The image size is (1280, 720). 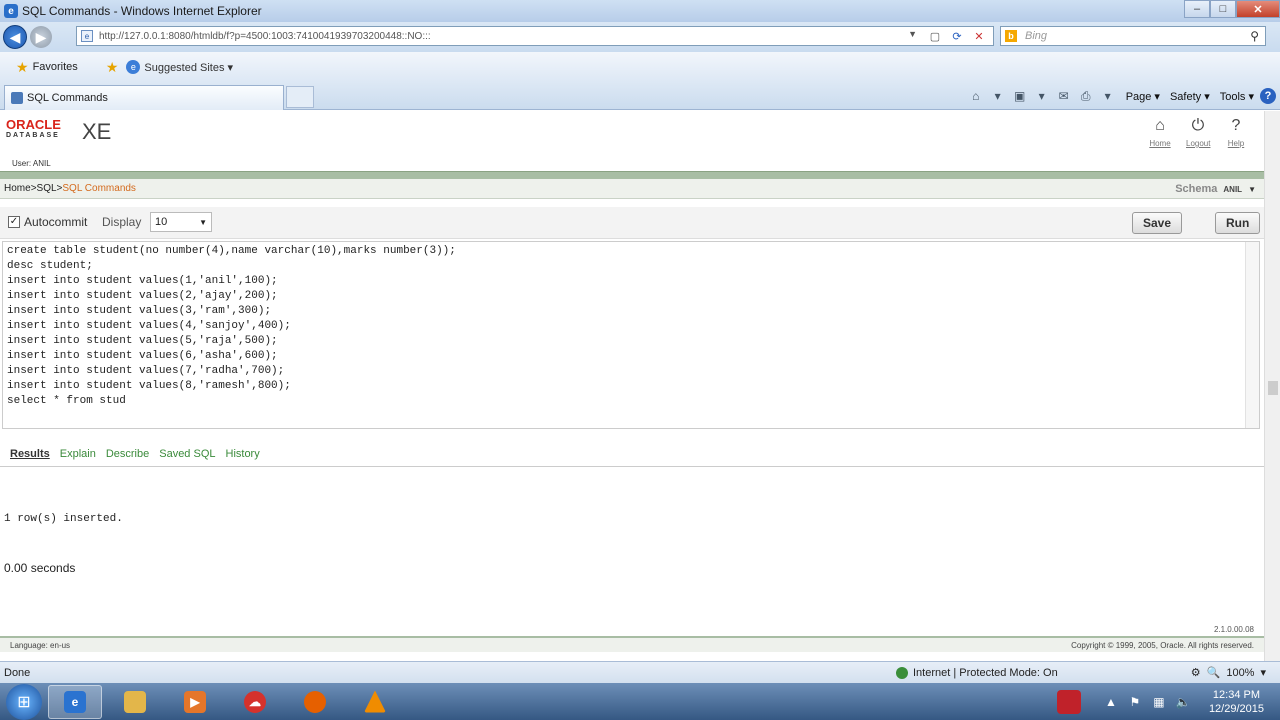 I want to click on chevron-down-icon: ▼, so click(x=1252, y=189).